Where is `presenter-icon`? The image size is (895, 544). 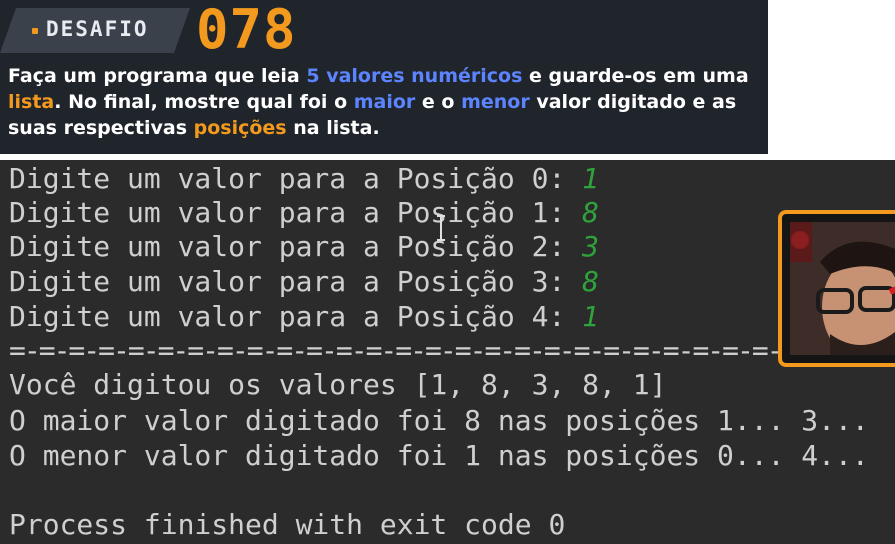 presenter-icon is located at coordinates (842, 288).